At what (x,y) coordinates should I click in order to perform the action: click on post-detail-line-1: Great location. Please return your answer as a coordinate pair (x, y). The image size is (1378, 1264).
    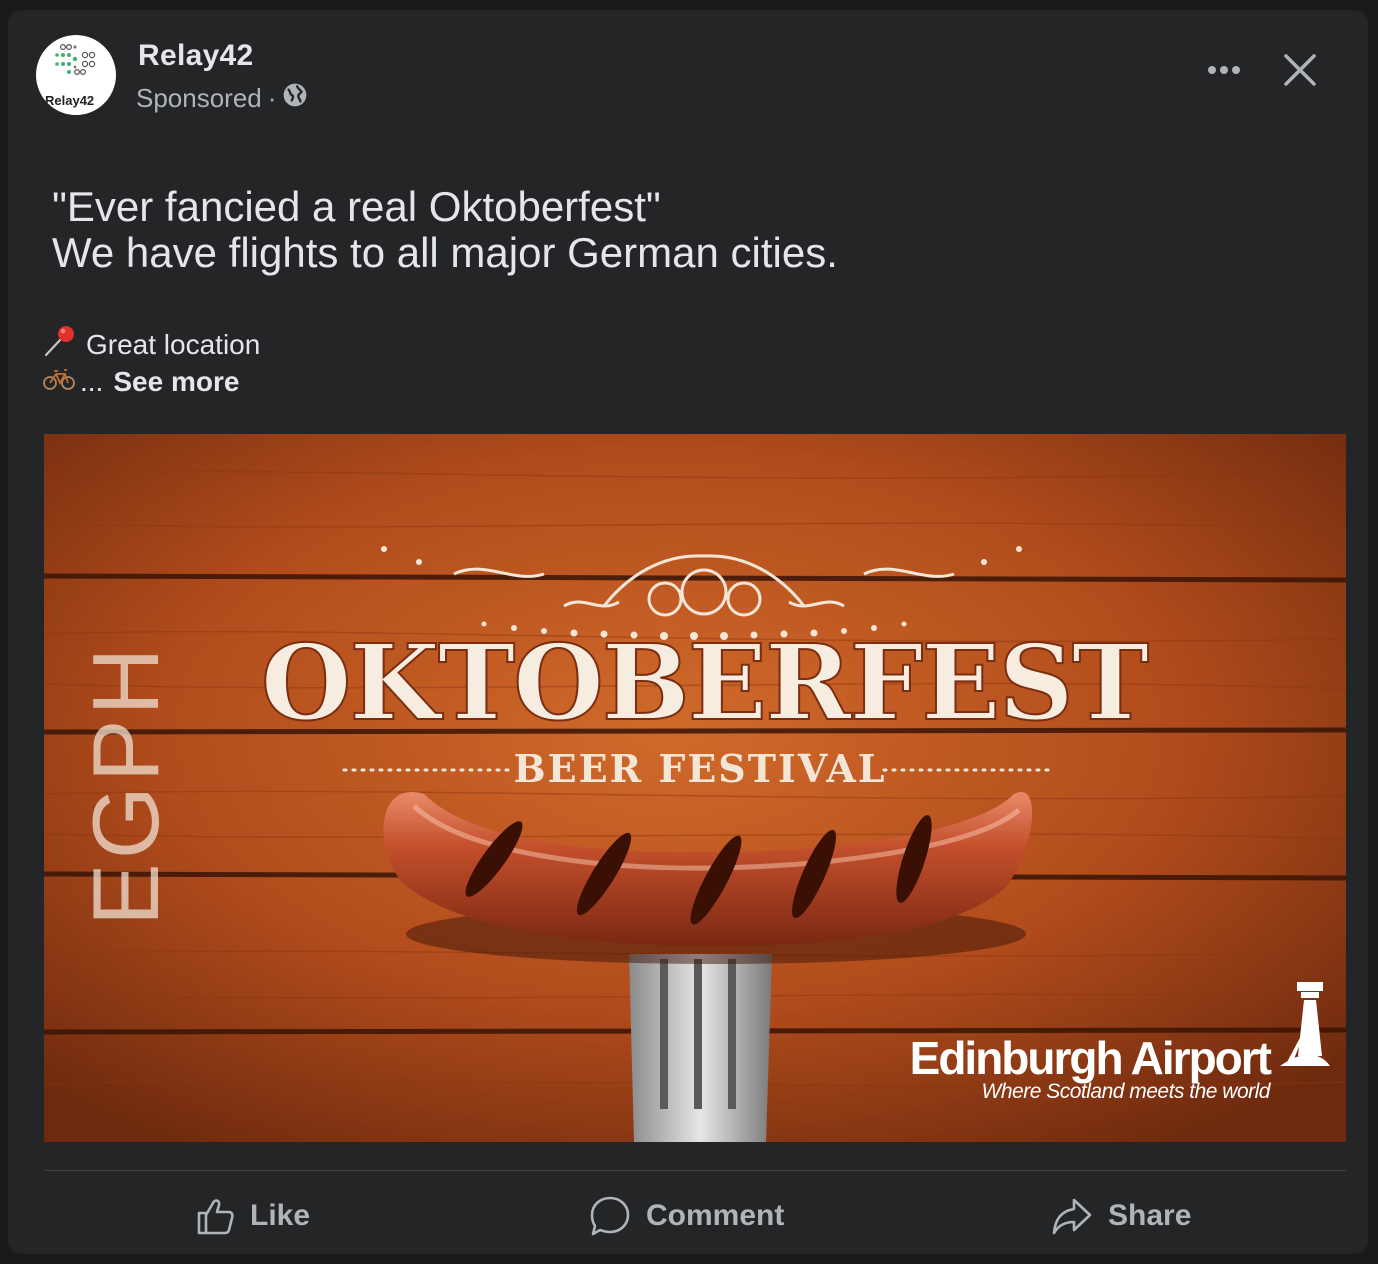
    Looking at the image, I should click on (151, 344).